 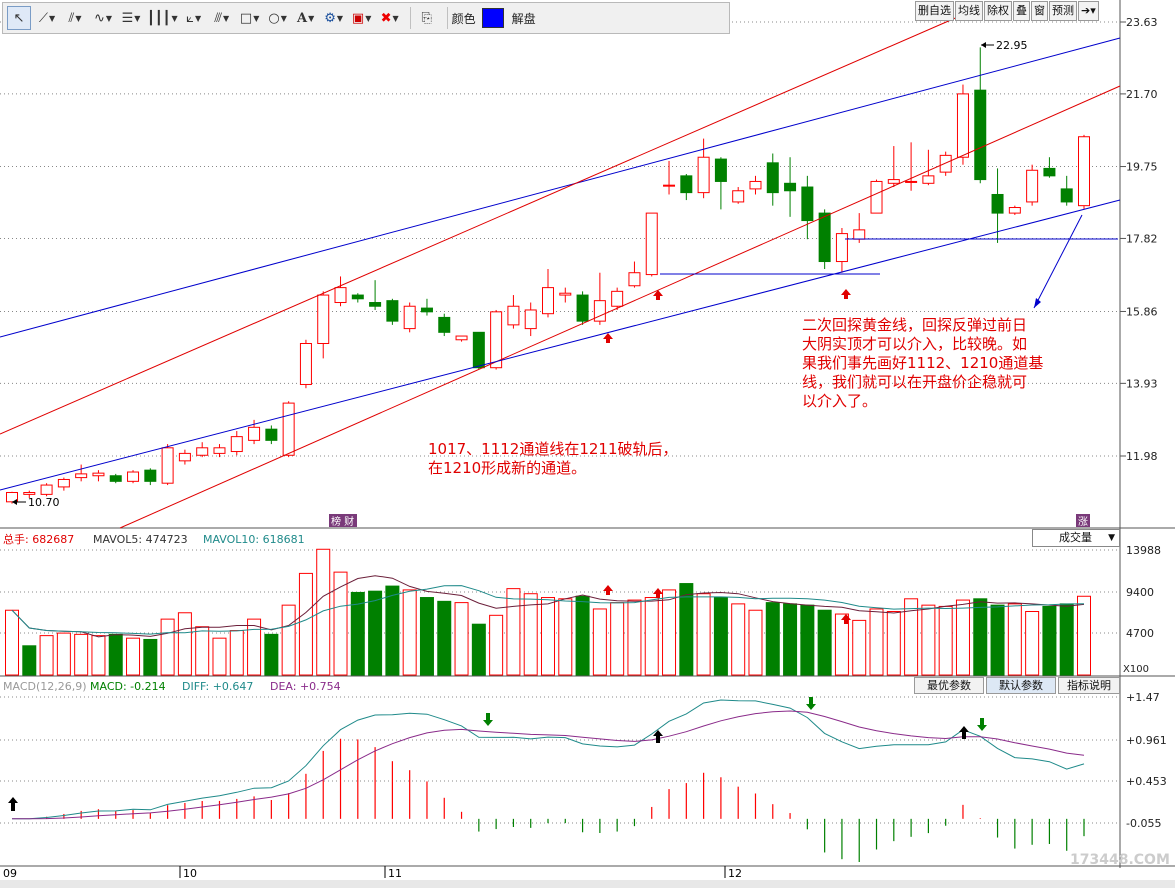 What do you see at coordinates (427, 18) in the screenshot?
I see `export-tool: ⎘` at bounding box center [427, 18].